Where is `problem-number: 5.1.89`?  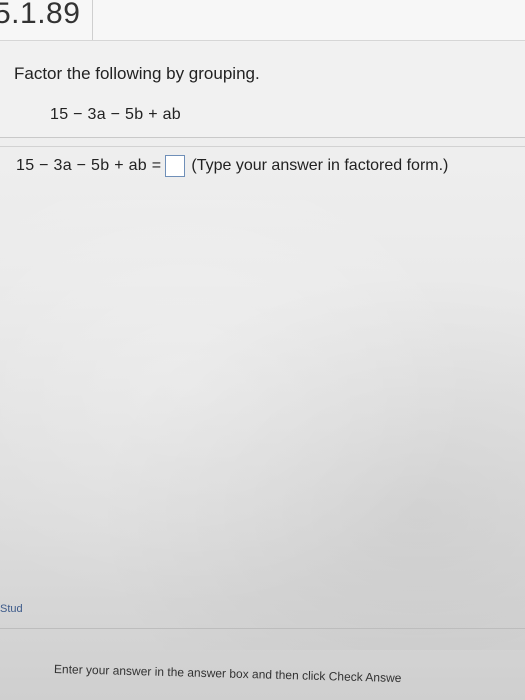 problem-number: 5.1.89 is located at coordinates (40, 15).